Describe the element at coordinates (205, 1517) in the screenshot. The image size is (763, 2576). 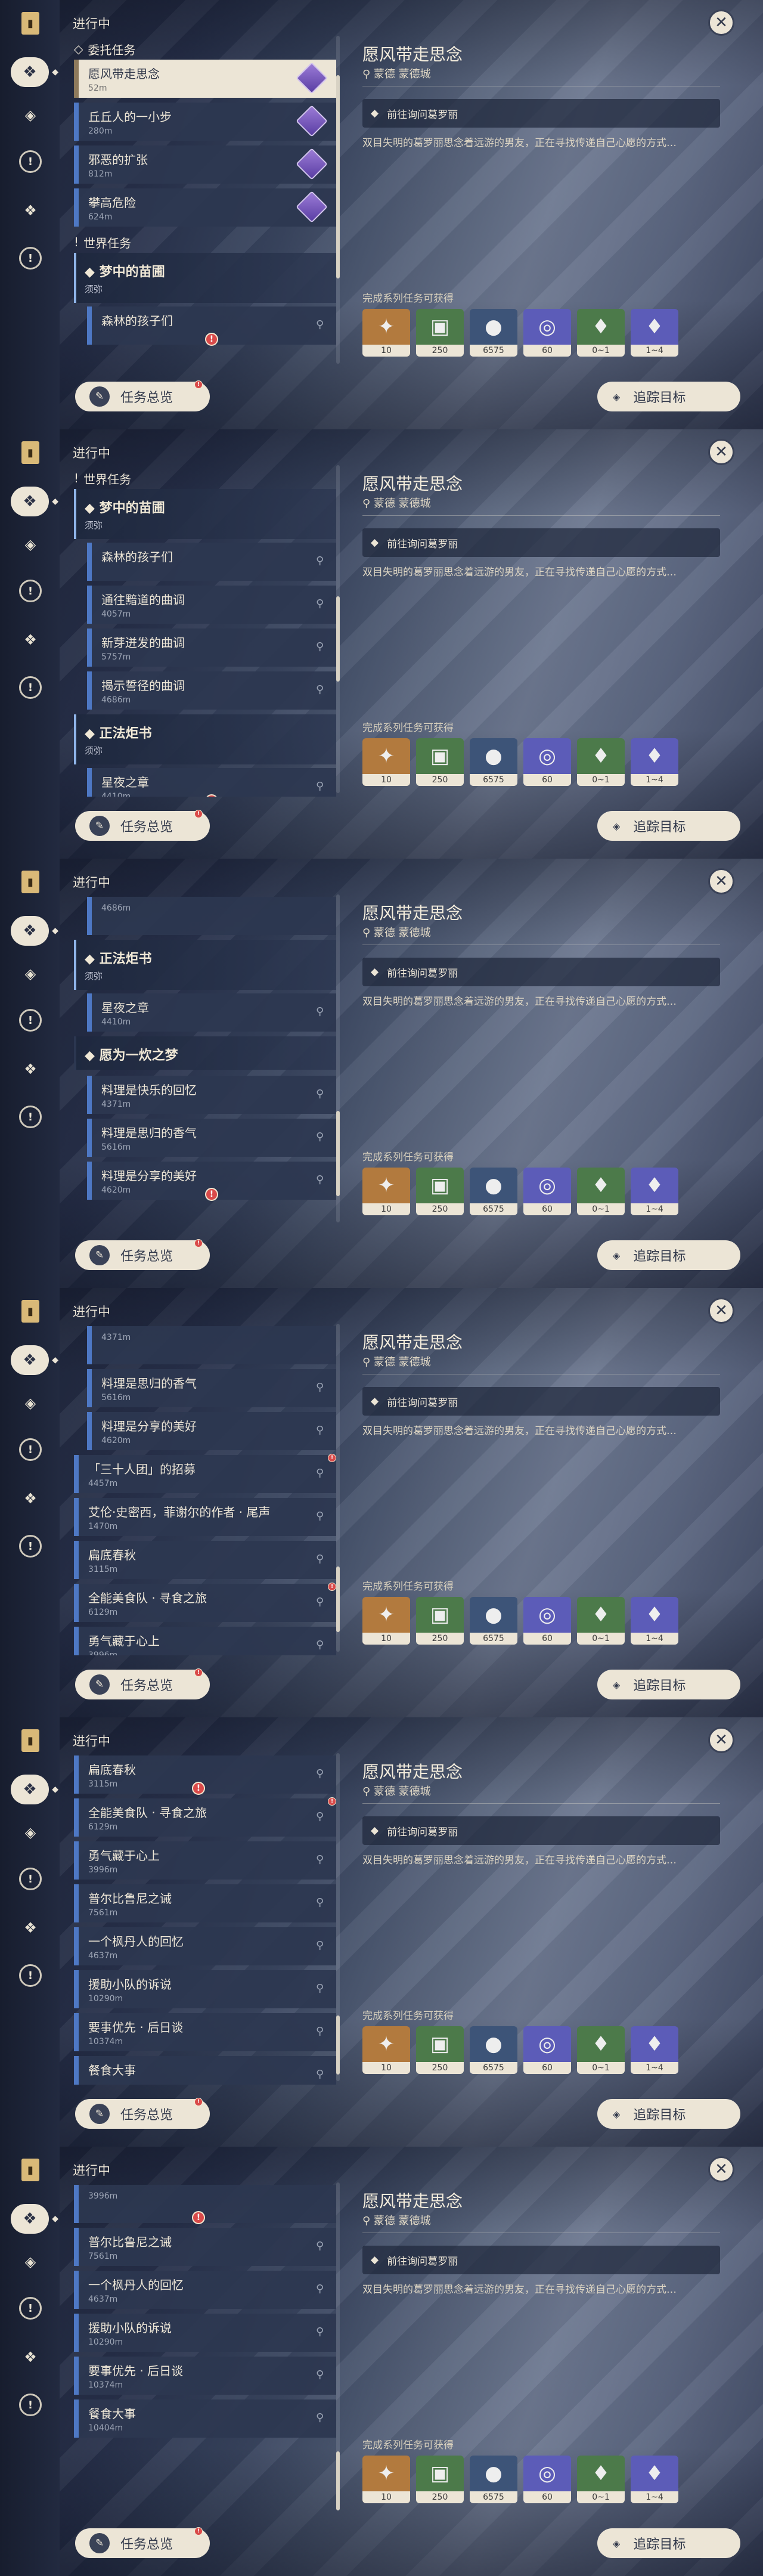
I see `quest-item: 艾伦·史密西，菲谢尔的作者 · 尾声 1470m ⚲` at that location.